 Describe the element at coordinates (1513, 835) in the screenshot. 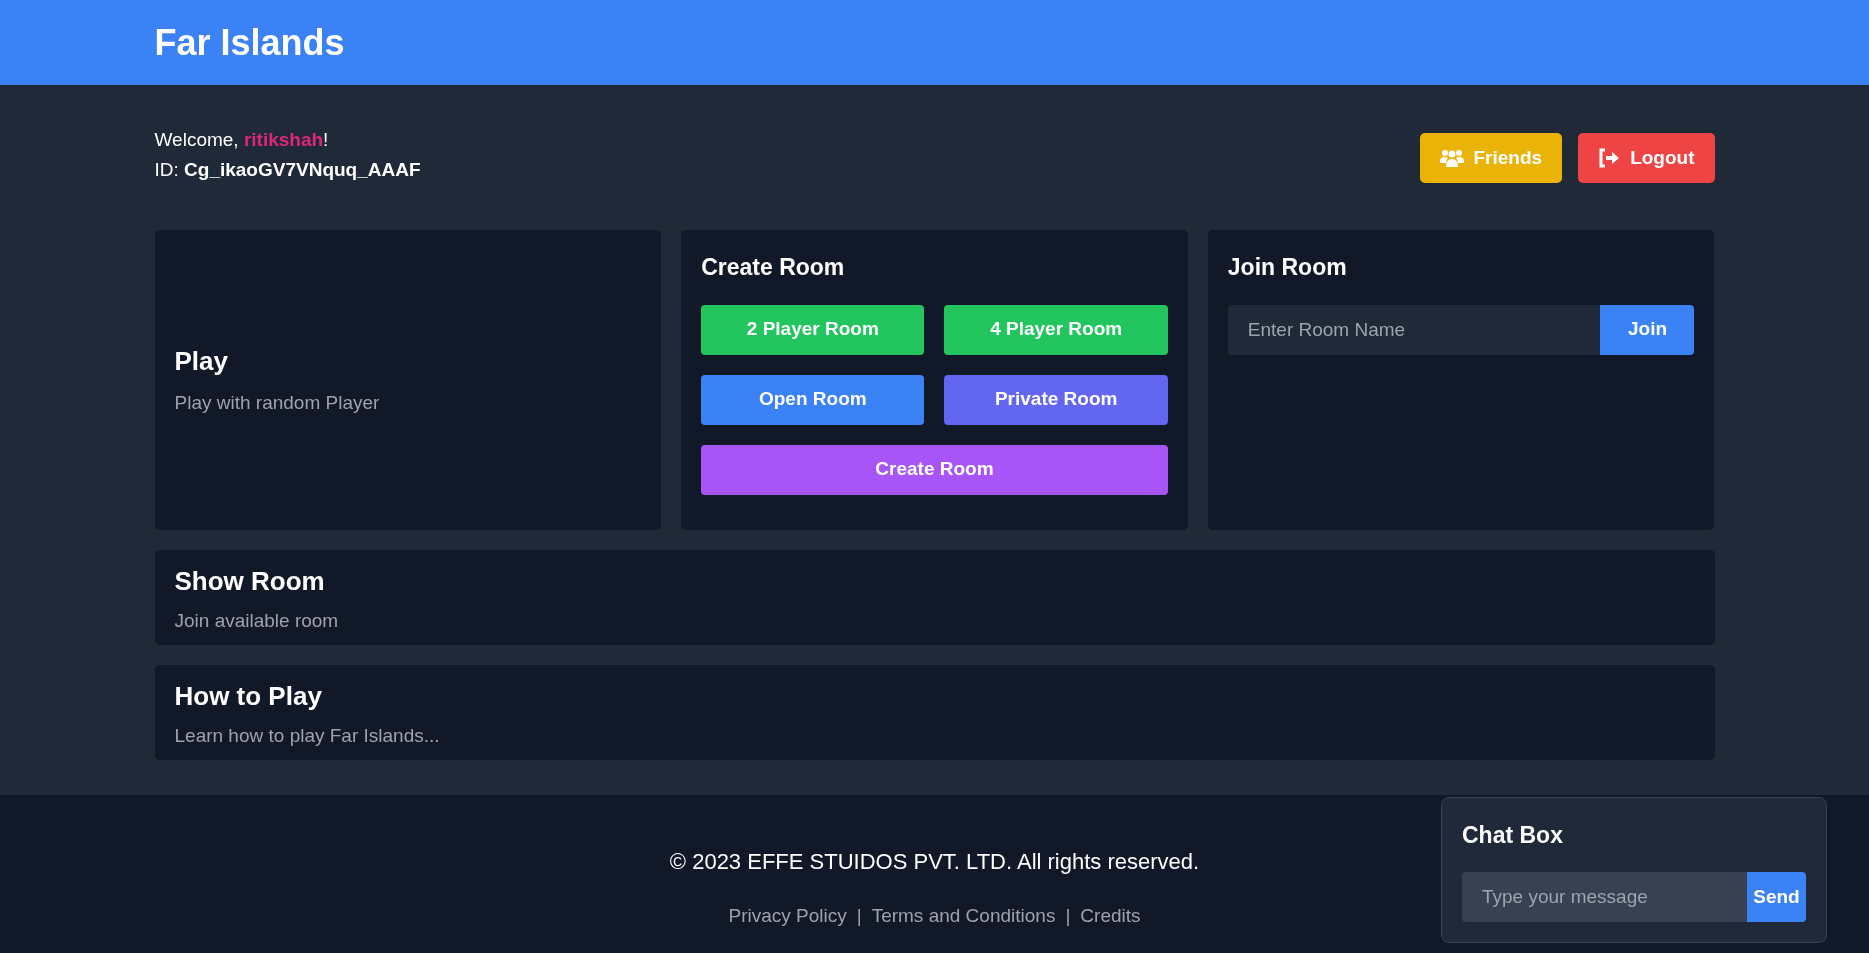

I see `chat-title: Chat Box` at that location.